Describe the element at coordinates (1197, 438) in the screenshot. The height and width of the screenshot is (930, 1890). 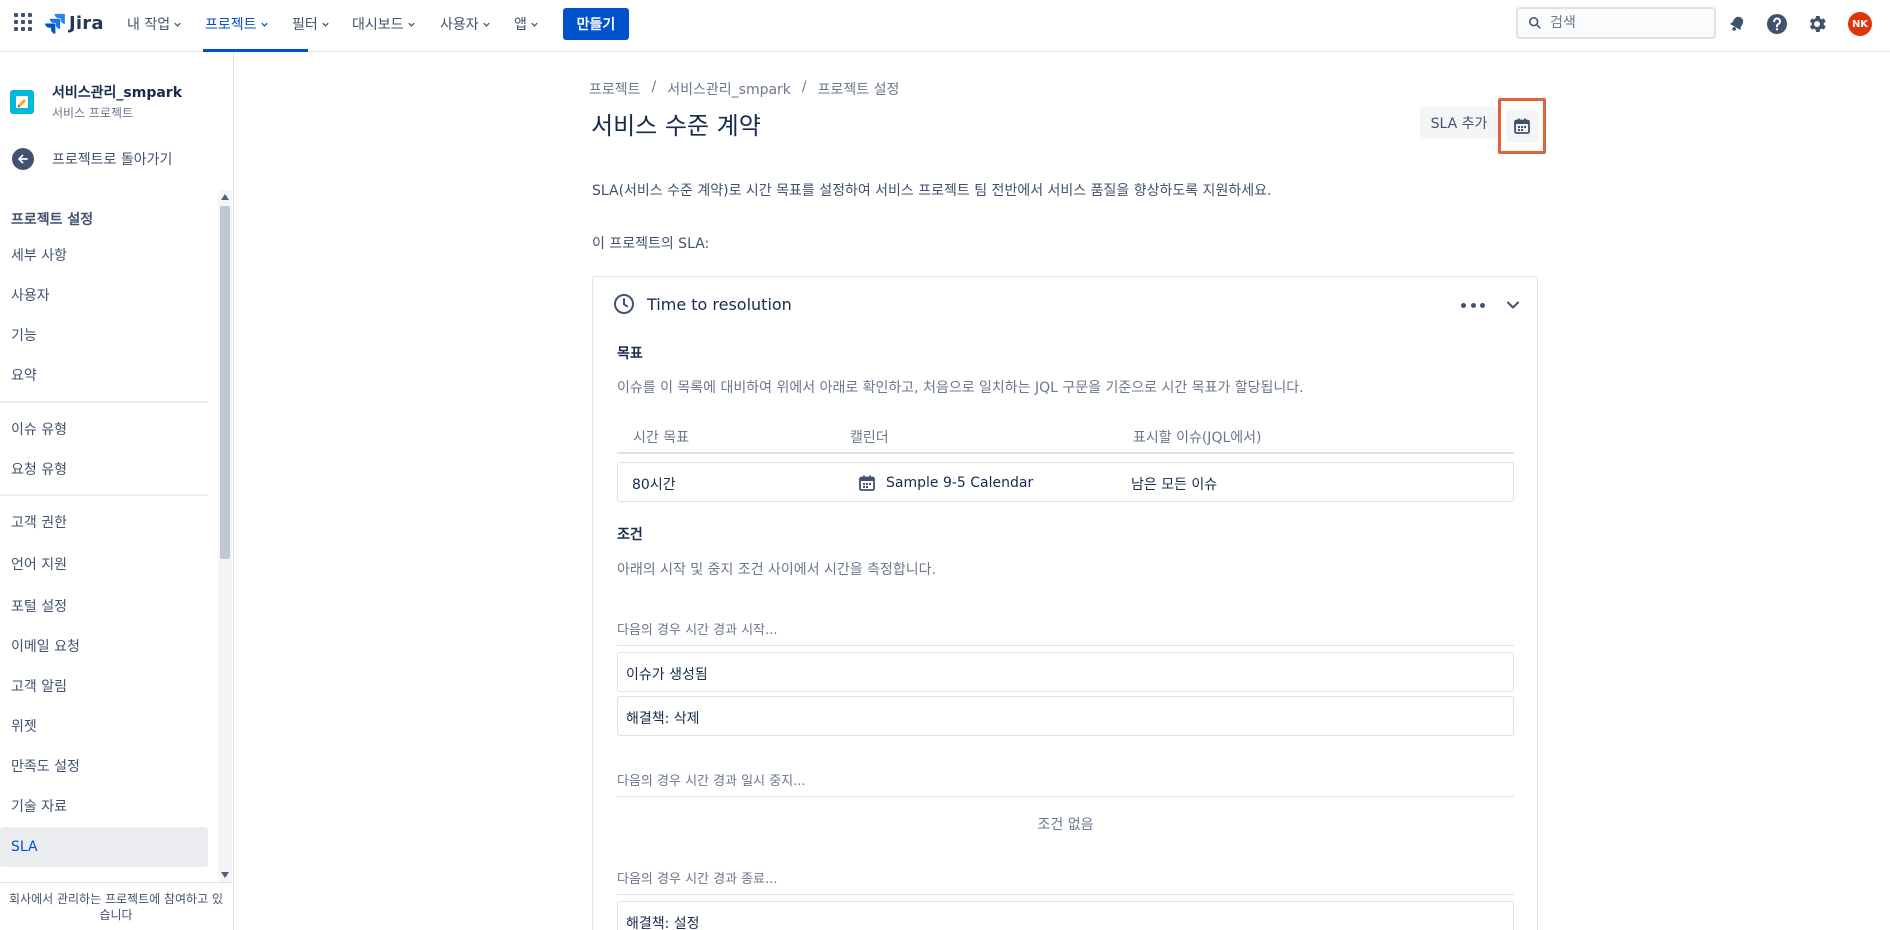
I see `column-header-issues: 표시할 이슈(JQL에서)` at that location.